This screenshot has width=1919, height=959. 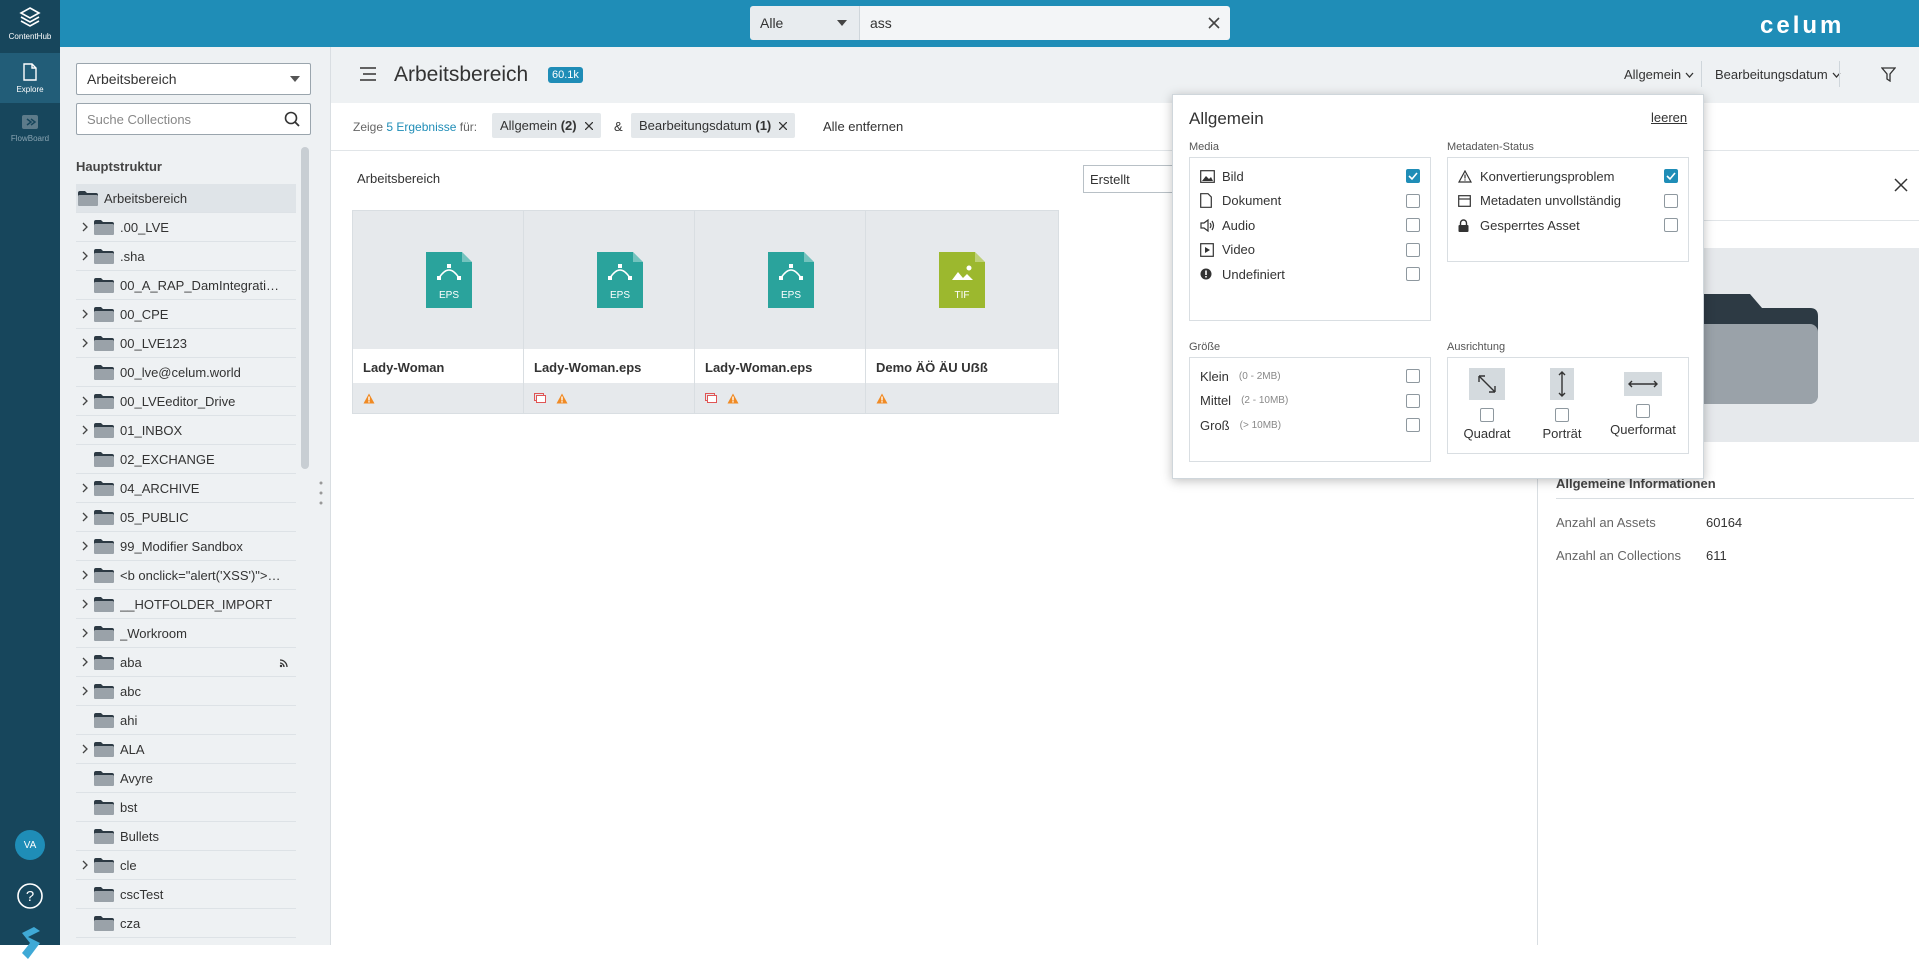 I want to click on tree-node: 99_Modifier Sandbox, so click(x=186, y=546).